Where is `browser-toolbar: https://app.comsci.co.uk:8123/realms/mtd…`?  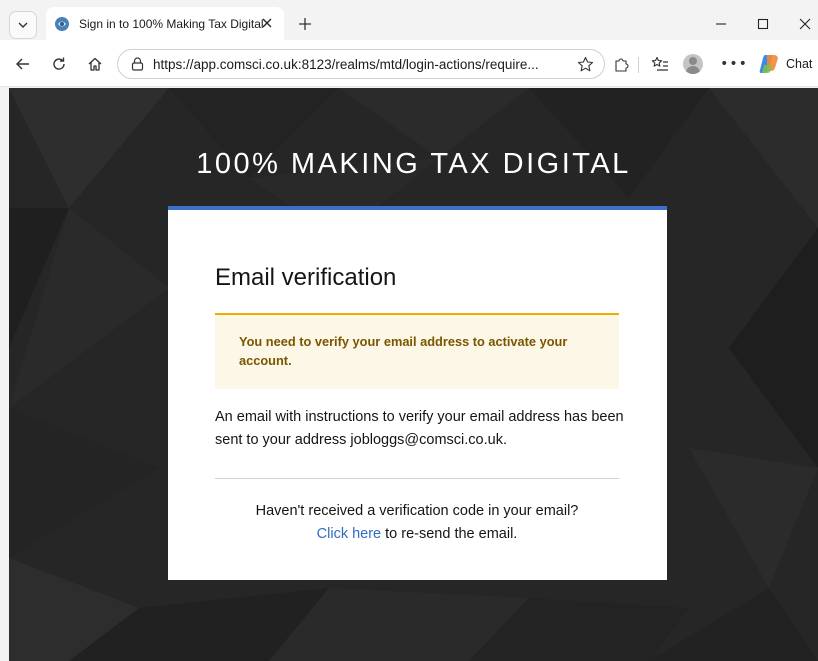
browser-toolbar: https://app.comsci.co.uk:8123/realms/mtd… is located at coordinates (409, 63).